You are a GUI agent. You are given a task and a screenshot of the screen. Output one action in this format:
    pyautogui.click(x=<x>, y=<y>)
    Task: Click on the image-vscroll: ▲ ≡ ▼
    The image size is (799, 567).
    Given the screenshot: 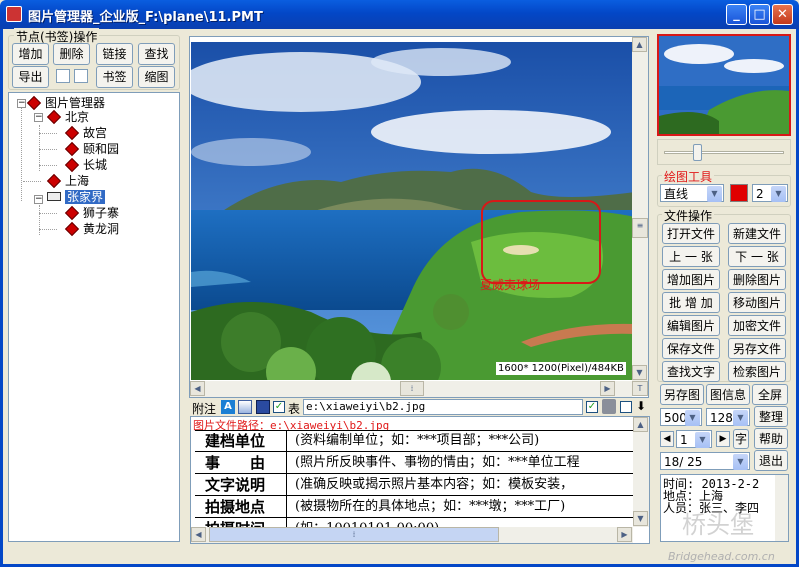 What is the action you would take?
    pyautogui.click(x=640, y=209)
    